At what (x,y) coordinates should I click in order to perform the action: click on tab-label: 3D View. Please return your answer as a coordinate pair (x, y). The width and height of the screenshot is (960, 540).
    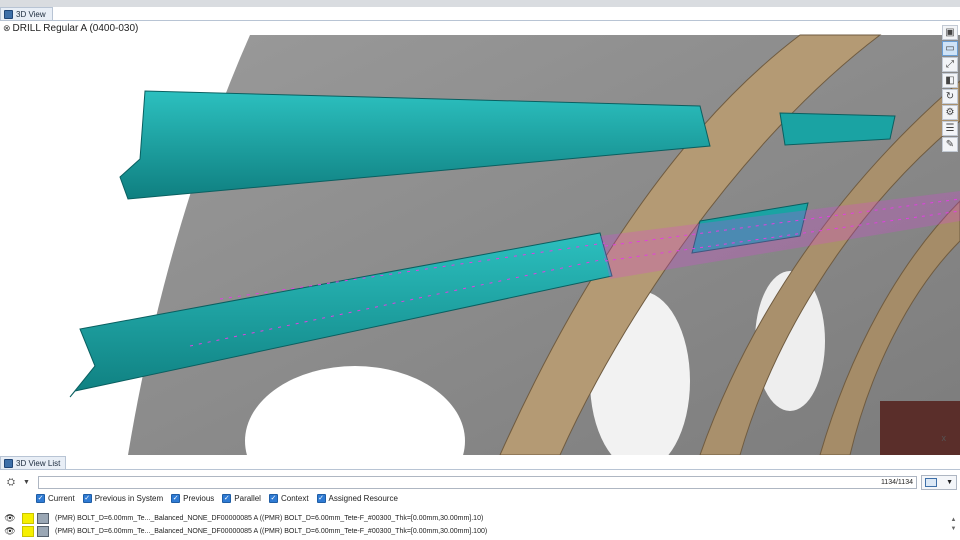
    Looking at the image, I should click on (31, 14).